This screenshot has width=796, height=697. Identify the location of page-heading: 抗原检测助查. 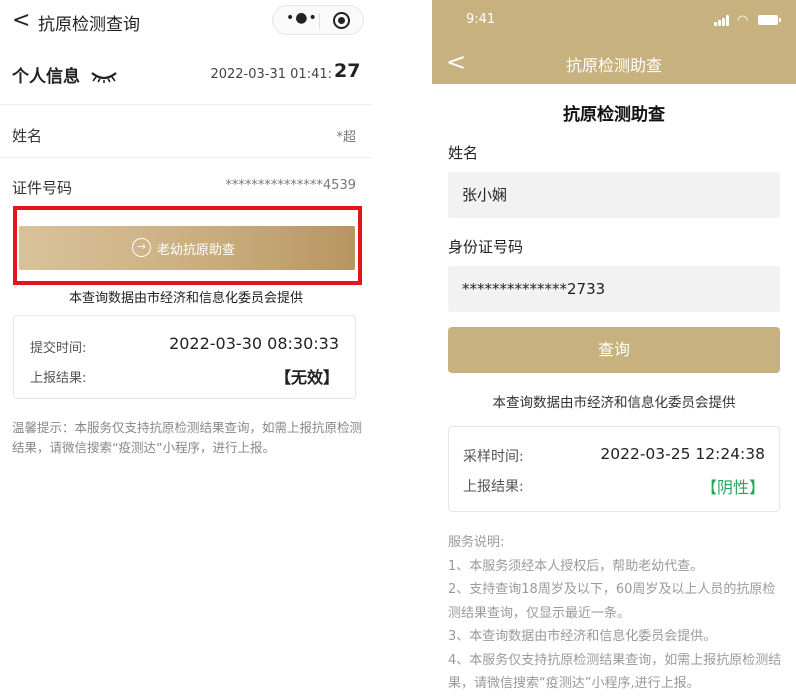
(614, 115).